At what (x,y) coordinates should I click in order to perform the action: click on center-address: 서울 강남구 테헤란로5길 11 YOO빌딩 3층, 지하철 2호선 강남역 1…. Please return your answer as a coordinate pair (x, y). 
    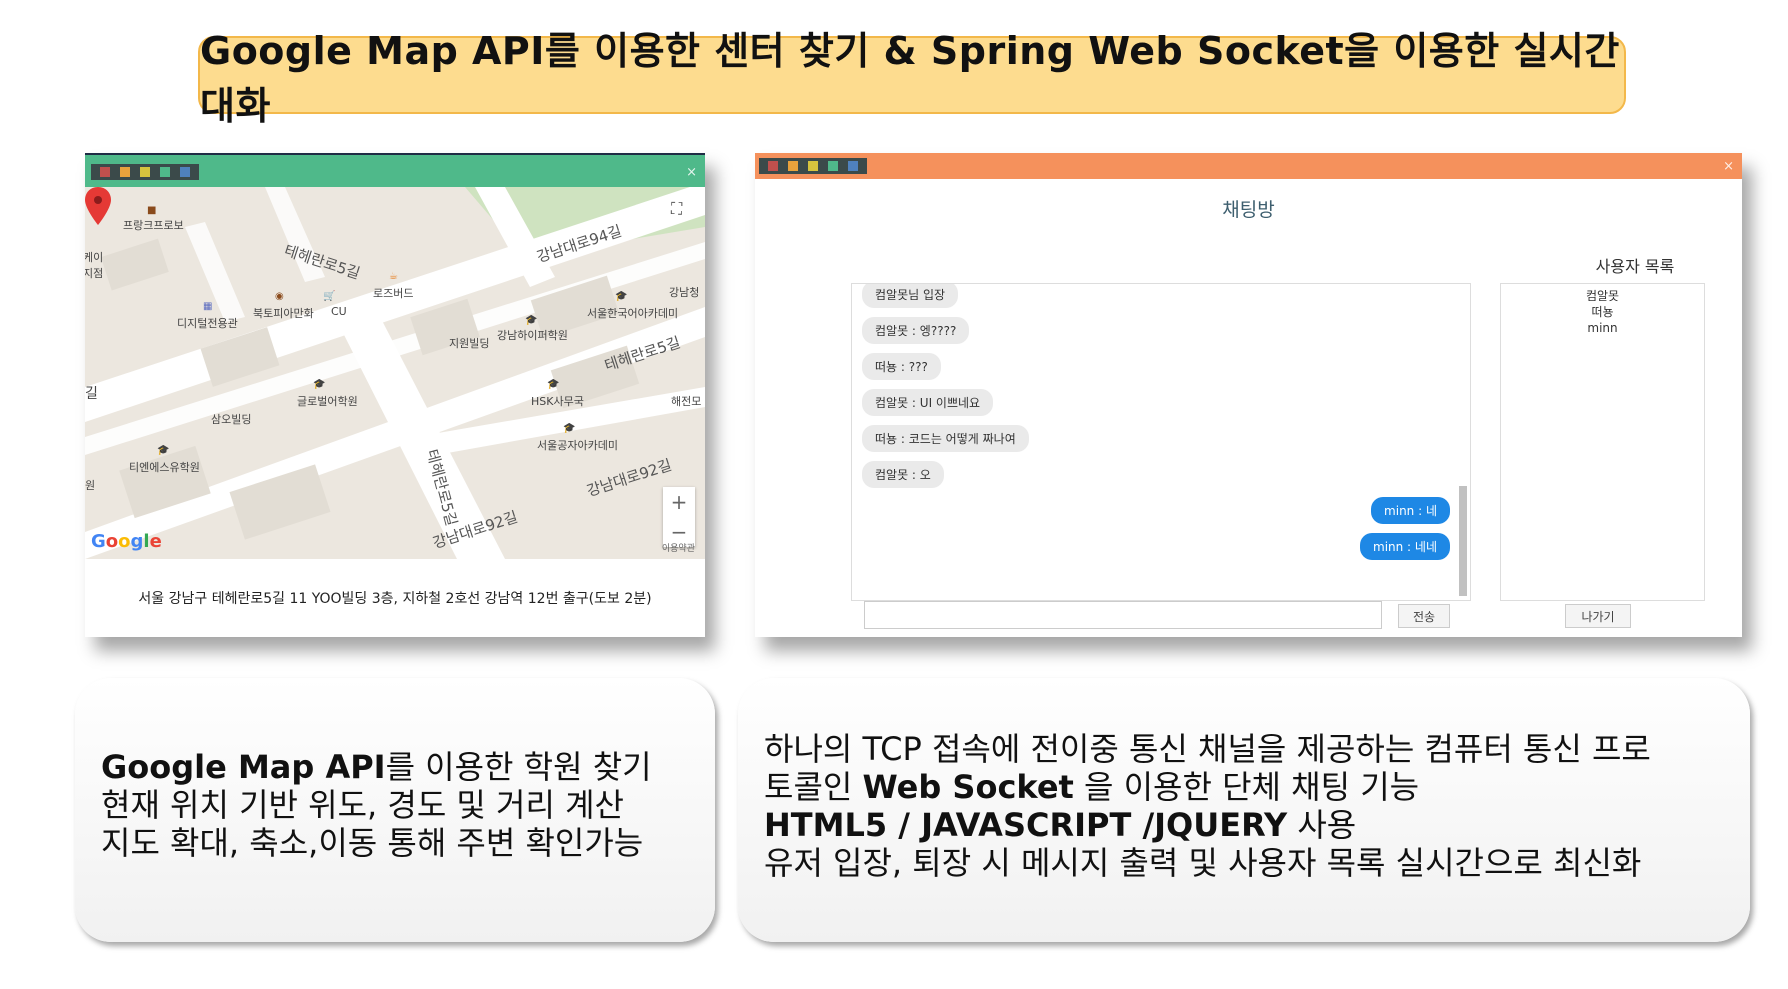
    Looking at the image, I should click on (395, 599).